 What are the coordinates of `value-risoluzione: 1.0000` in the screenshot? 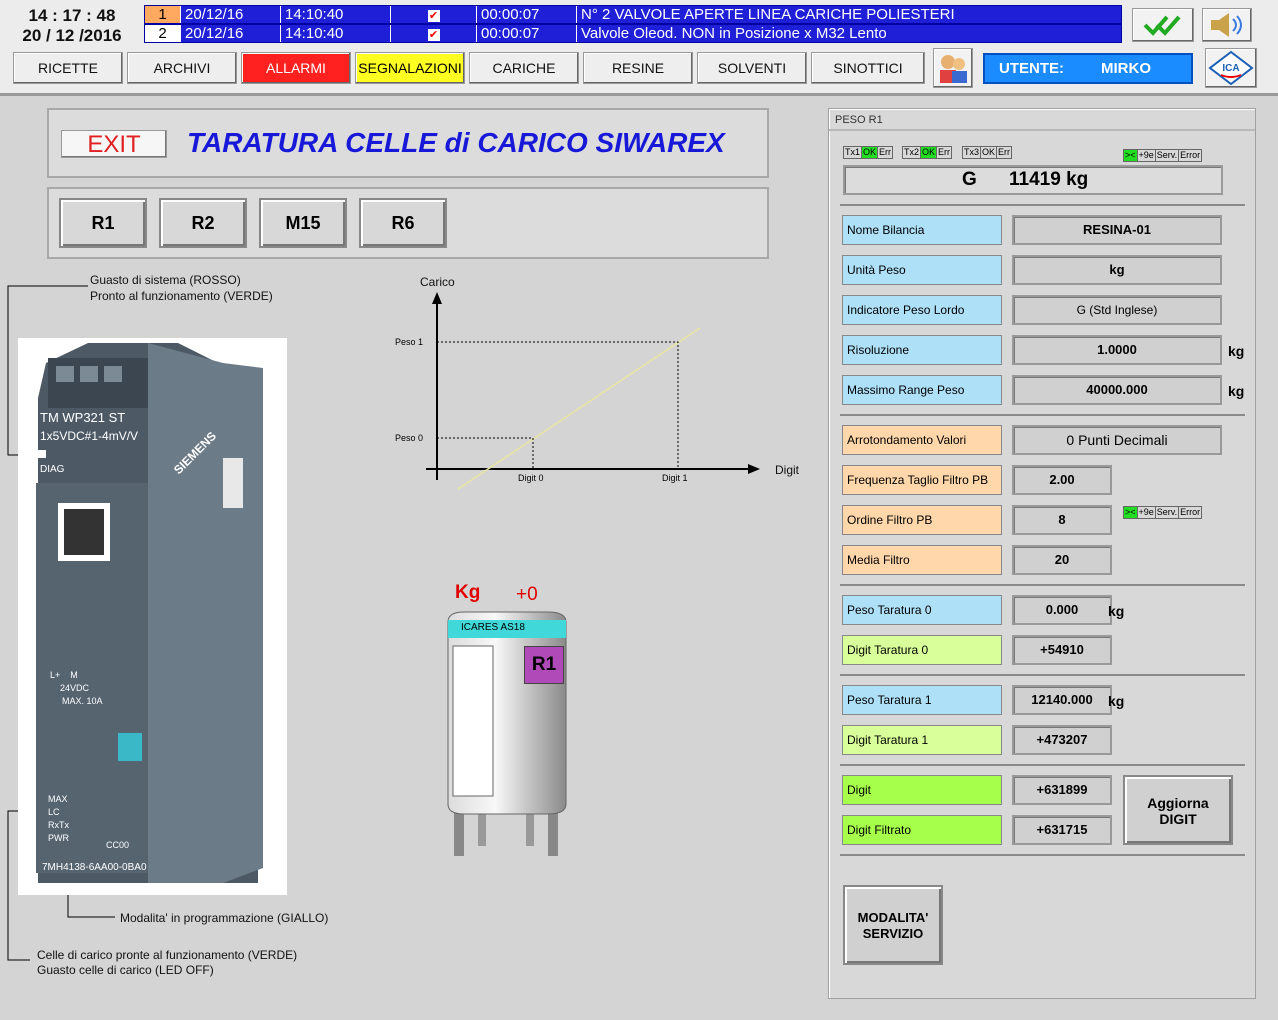 It's located at (1117, 350).